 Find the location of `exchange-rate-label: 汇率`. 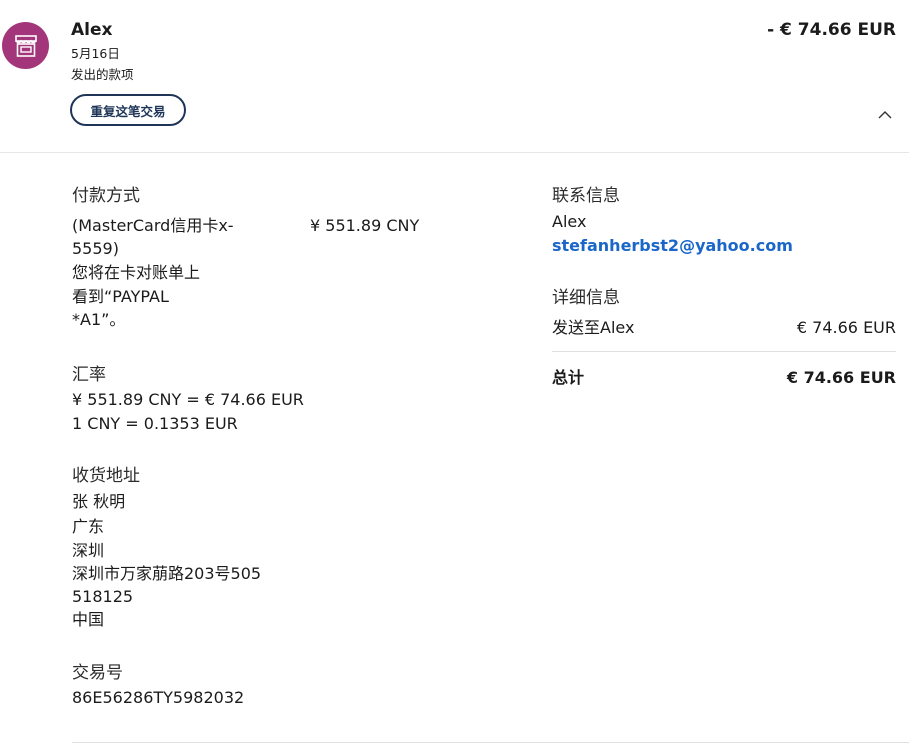

exchange-rate-label: 汇率 is located at coordinates (89, 375).